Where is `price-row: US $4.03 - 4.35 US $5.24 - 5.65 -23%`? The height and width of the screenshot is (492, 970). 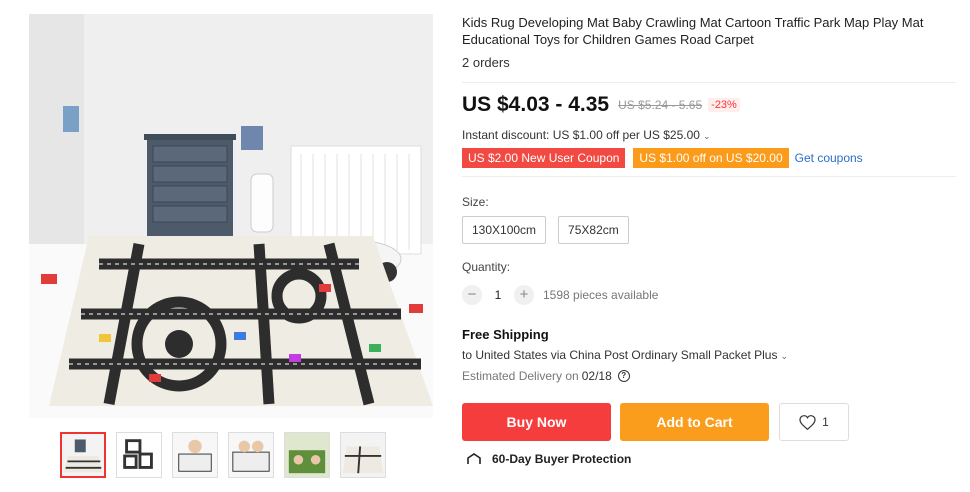
price-row: US $4.03 - 4.35 US $5.24 - 5.65 -23% is located at coordinates (712, 105).